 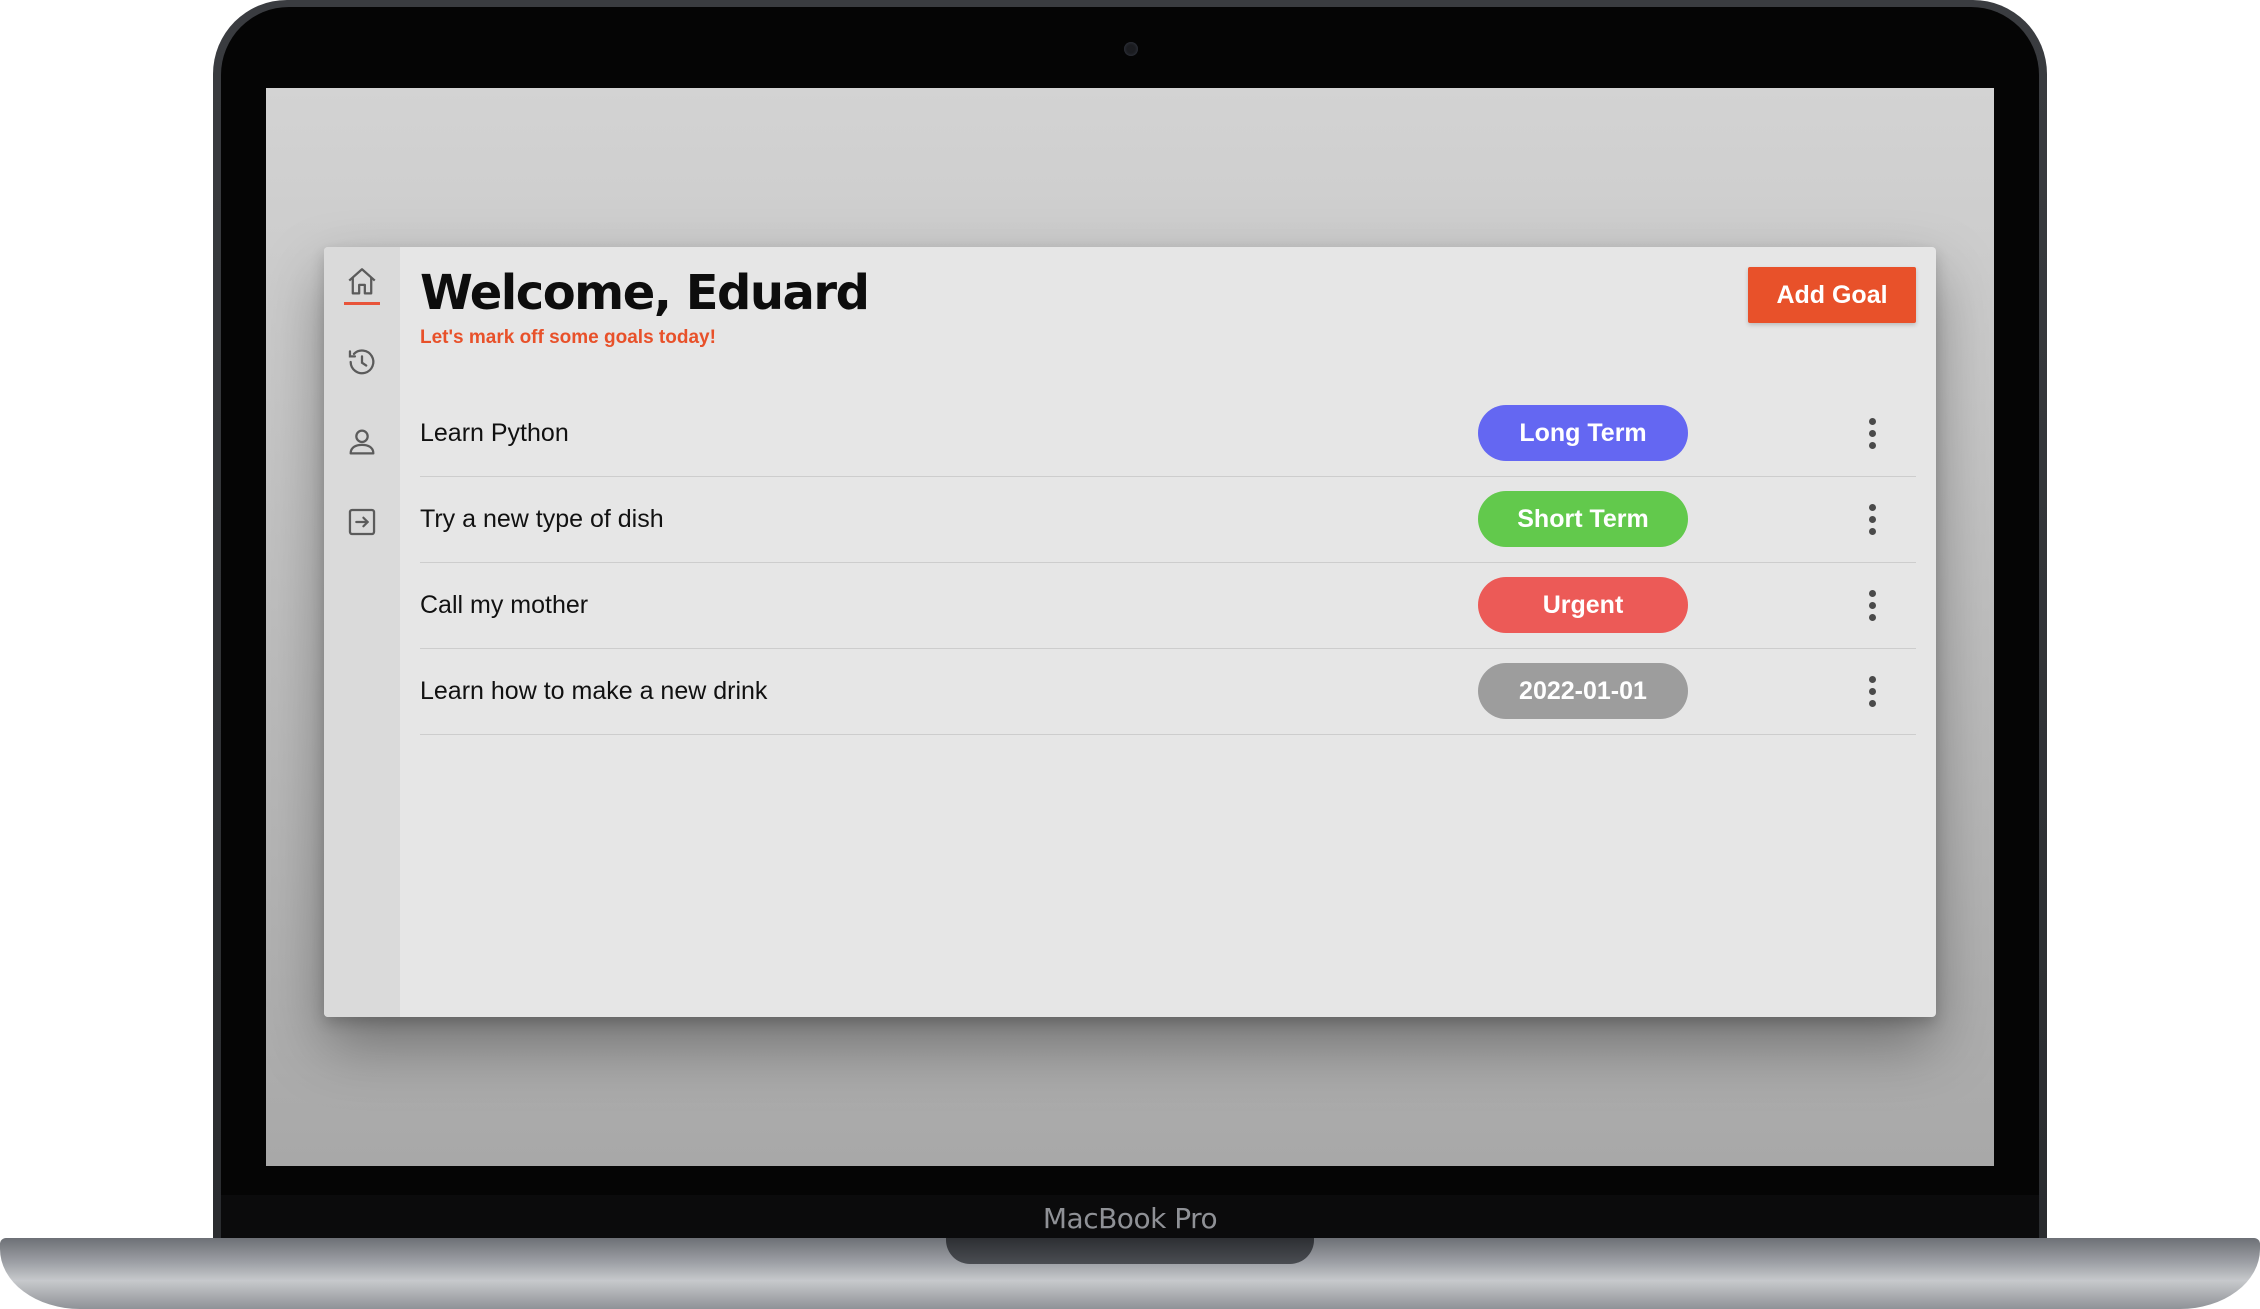 I want to click on goal-text: Call my mother, so click(x=504, y=605).